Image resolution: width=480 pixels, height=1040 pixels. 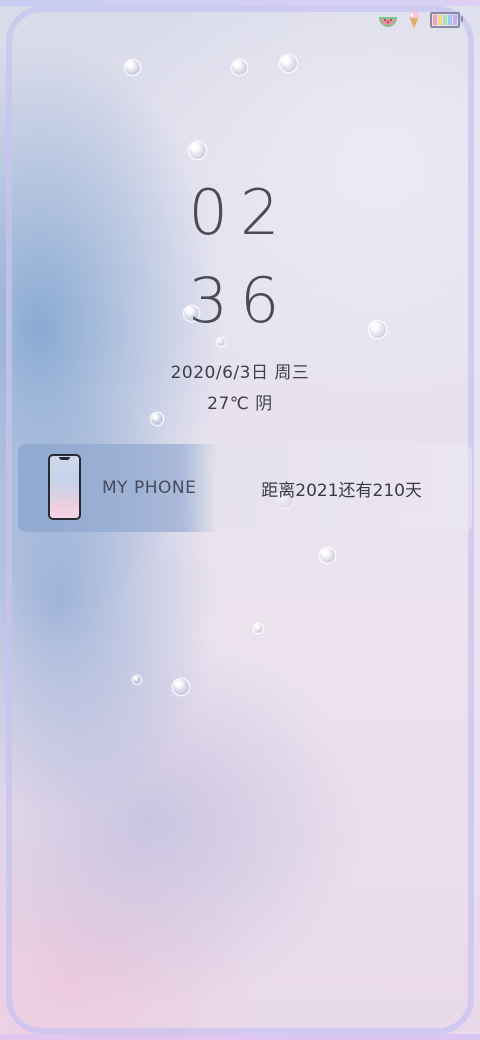 What do you see at coordinates (240, 3) in the screenshot?
I see `frame-top-border` at bounding box center [240, 3].